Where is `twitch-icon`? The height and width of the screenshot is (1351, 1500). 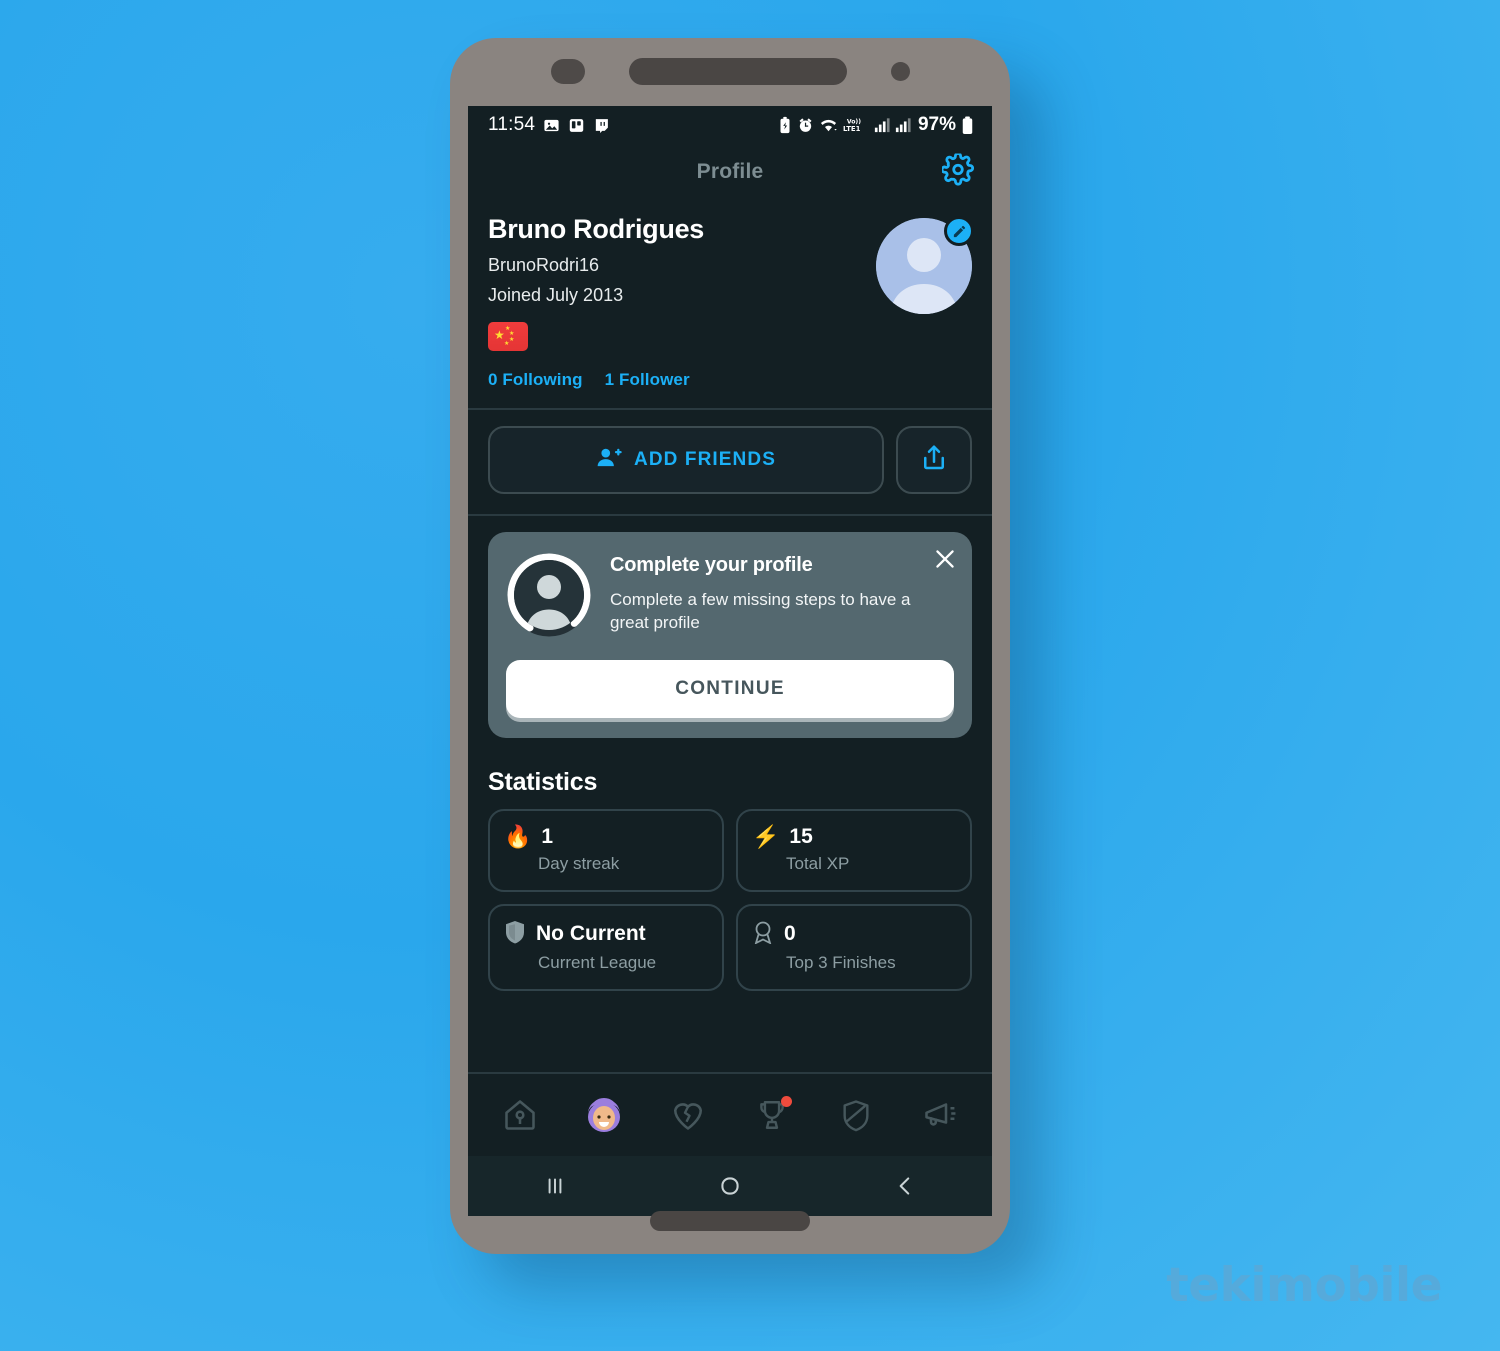
twitch-icon is located at coordinates (601, 125).